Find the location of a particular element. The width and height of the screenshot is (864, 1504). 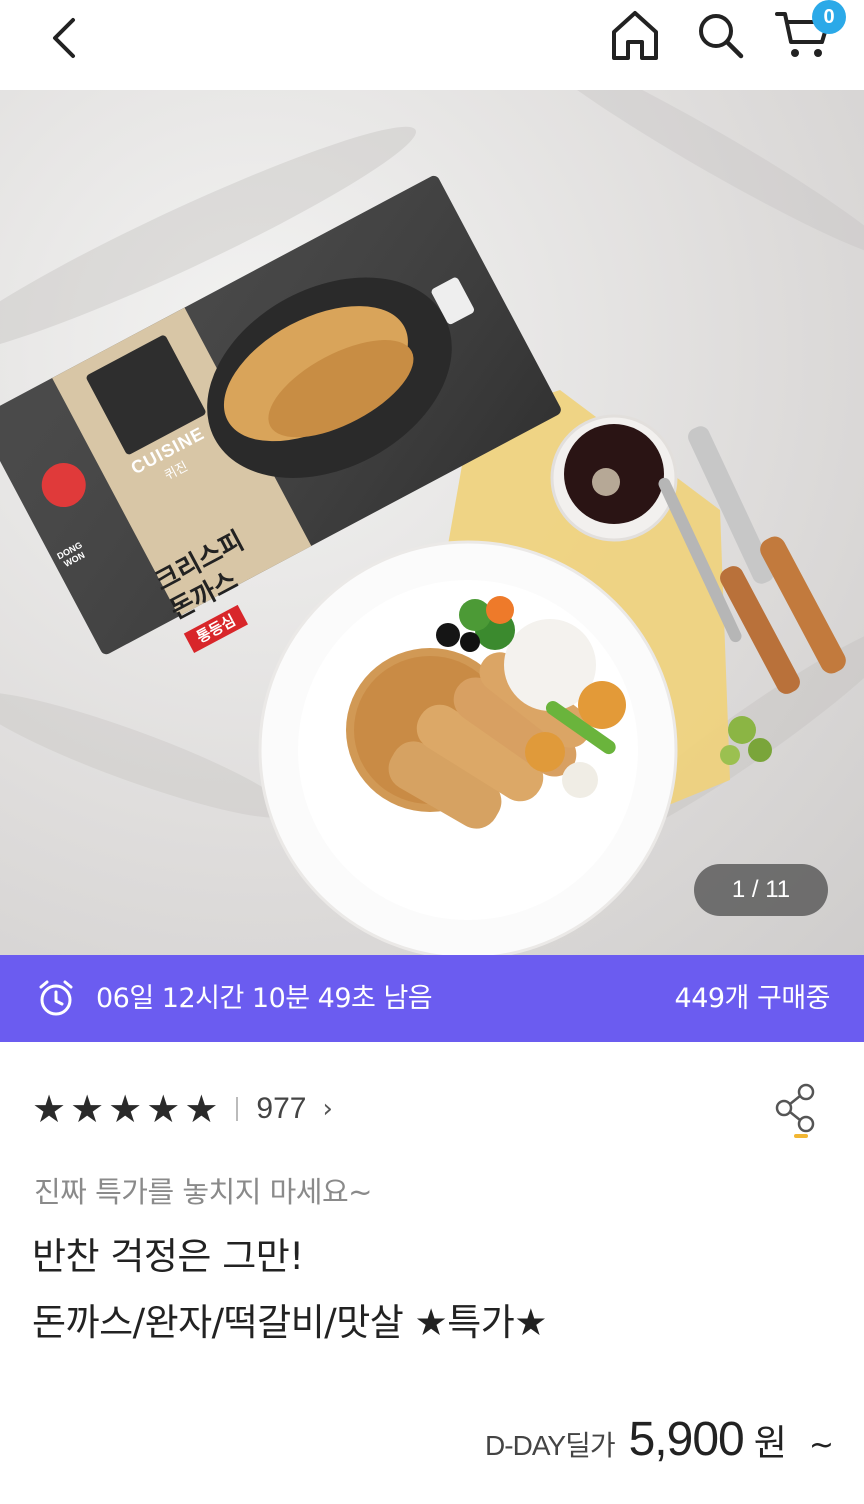

product-title-line1: 반찬 걱정은 그만! is located at coordinates (168, 1256).